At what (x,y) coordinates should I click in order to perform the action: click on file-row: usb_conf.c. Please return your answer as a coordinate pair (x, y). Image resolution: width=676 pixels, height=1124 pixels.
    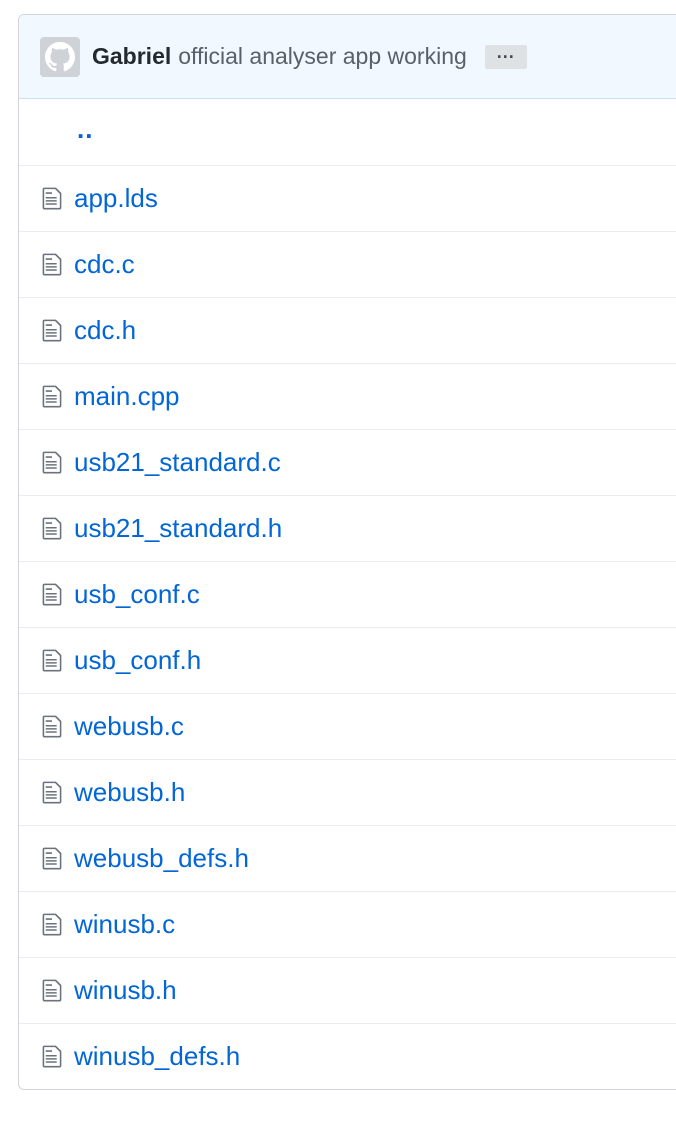
    Looking at the image, I should click on (347, 594).